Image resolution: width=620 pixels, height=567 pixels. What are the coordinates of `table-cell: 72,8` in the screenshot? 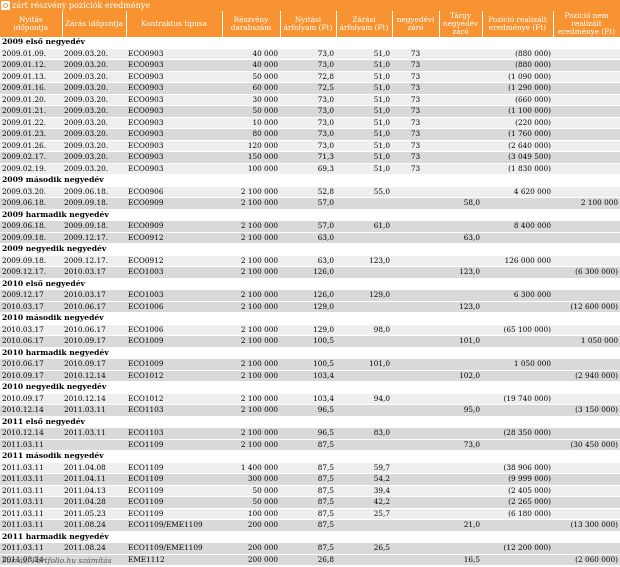 It's located at (308, 77).